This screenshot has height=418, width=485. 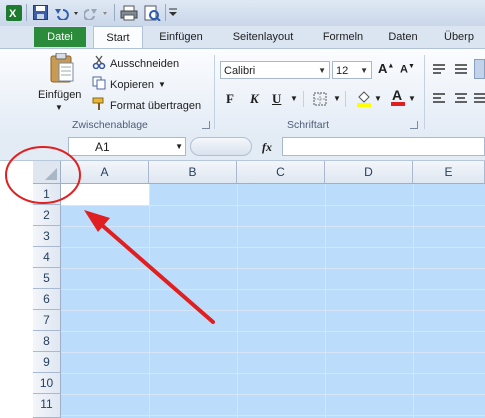 What do you see at coordinates (154, 271) in the screenshot?
I see `annotation-arrow-line` at bounding box center [154, 271].